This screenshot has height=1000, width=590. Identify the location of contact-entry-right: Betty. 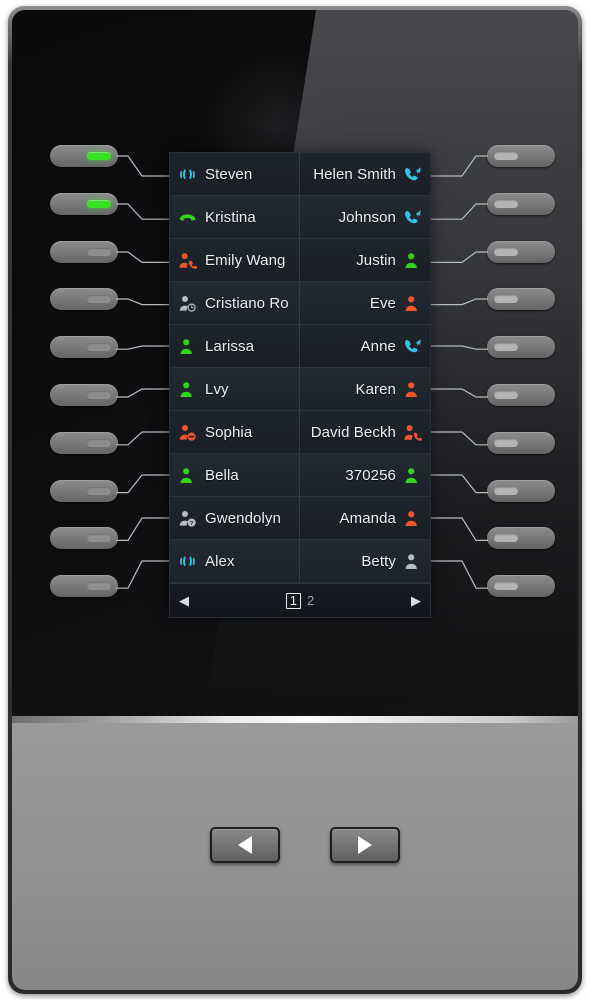
(365, 561).